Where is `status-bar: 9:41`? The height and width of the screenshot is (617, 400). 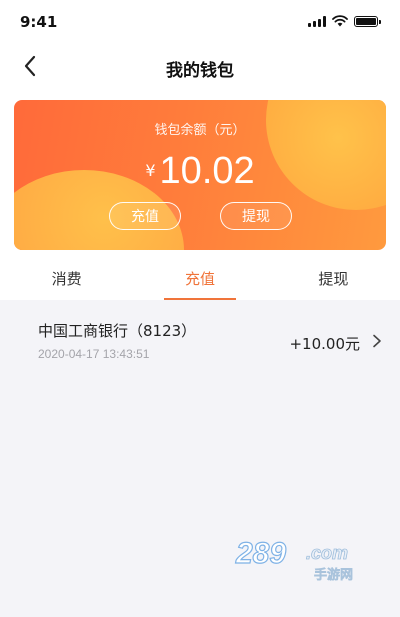 status-bar: 9:41 is located at coordinates (200, 22).